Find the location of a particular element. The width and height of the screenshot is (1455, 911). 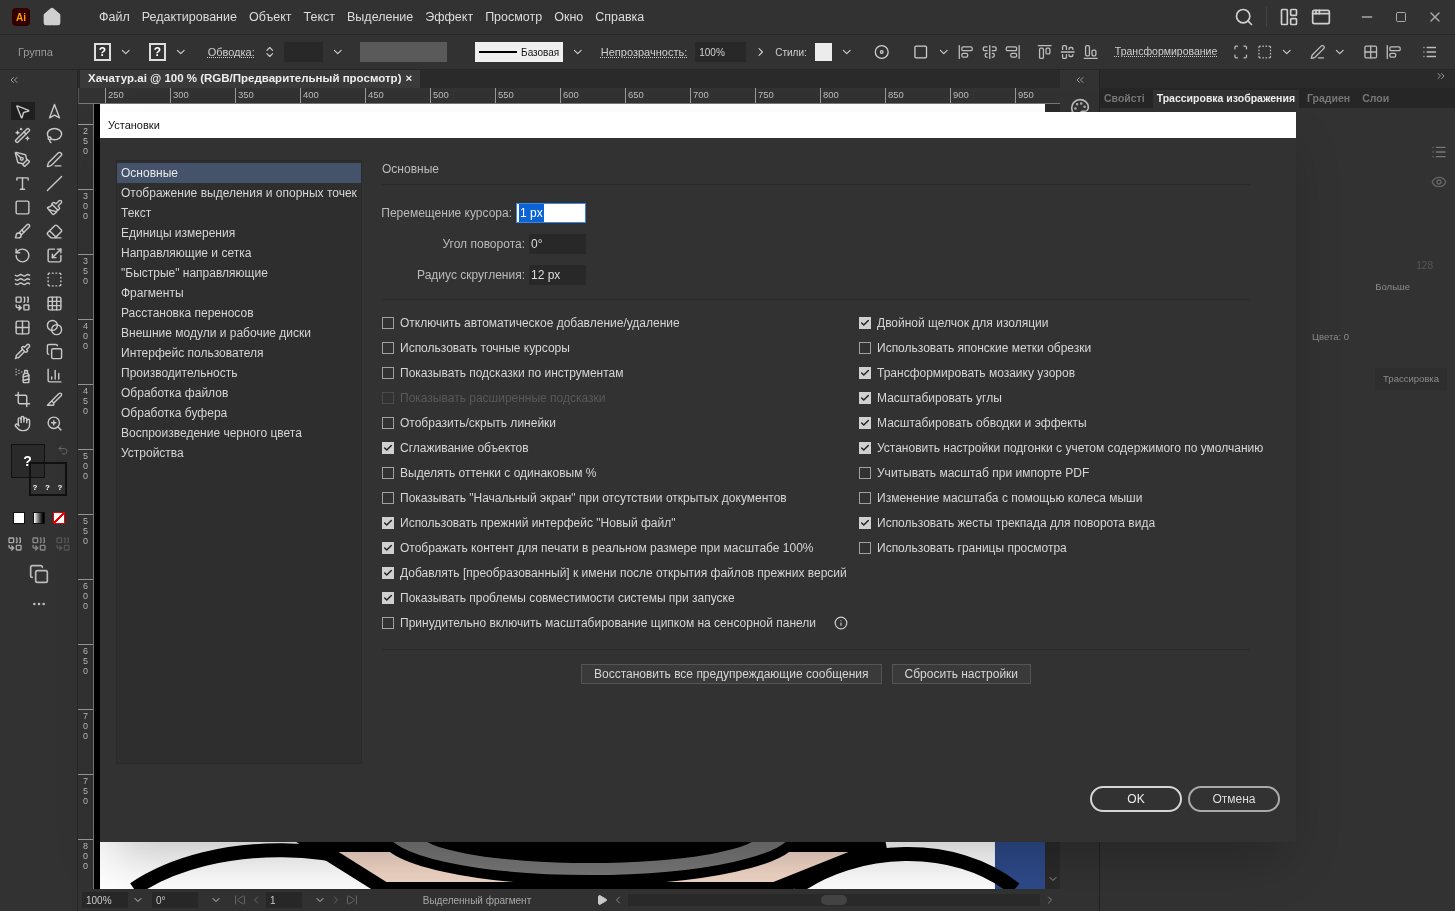

align-middle-icon is located at coordinates (1067, 52).